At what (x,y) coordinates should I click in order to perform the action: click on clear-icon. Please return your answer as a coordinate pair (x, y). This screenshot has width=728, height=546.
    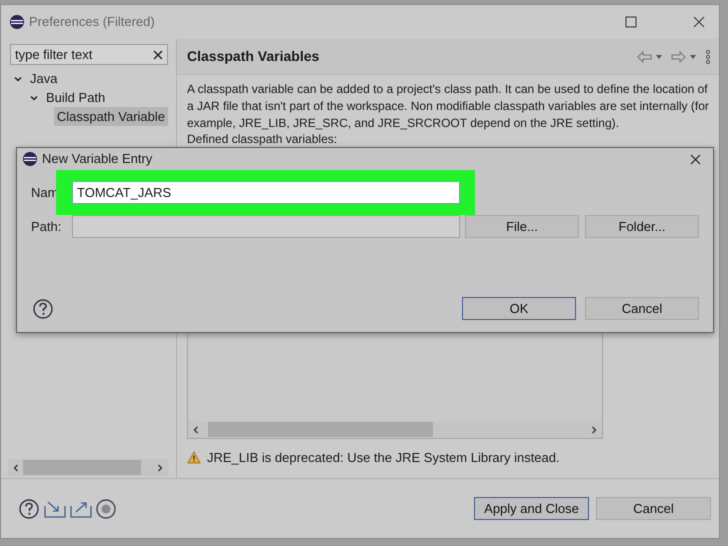
    Looking at the image, I should click on (158, 55).